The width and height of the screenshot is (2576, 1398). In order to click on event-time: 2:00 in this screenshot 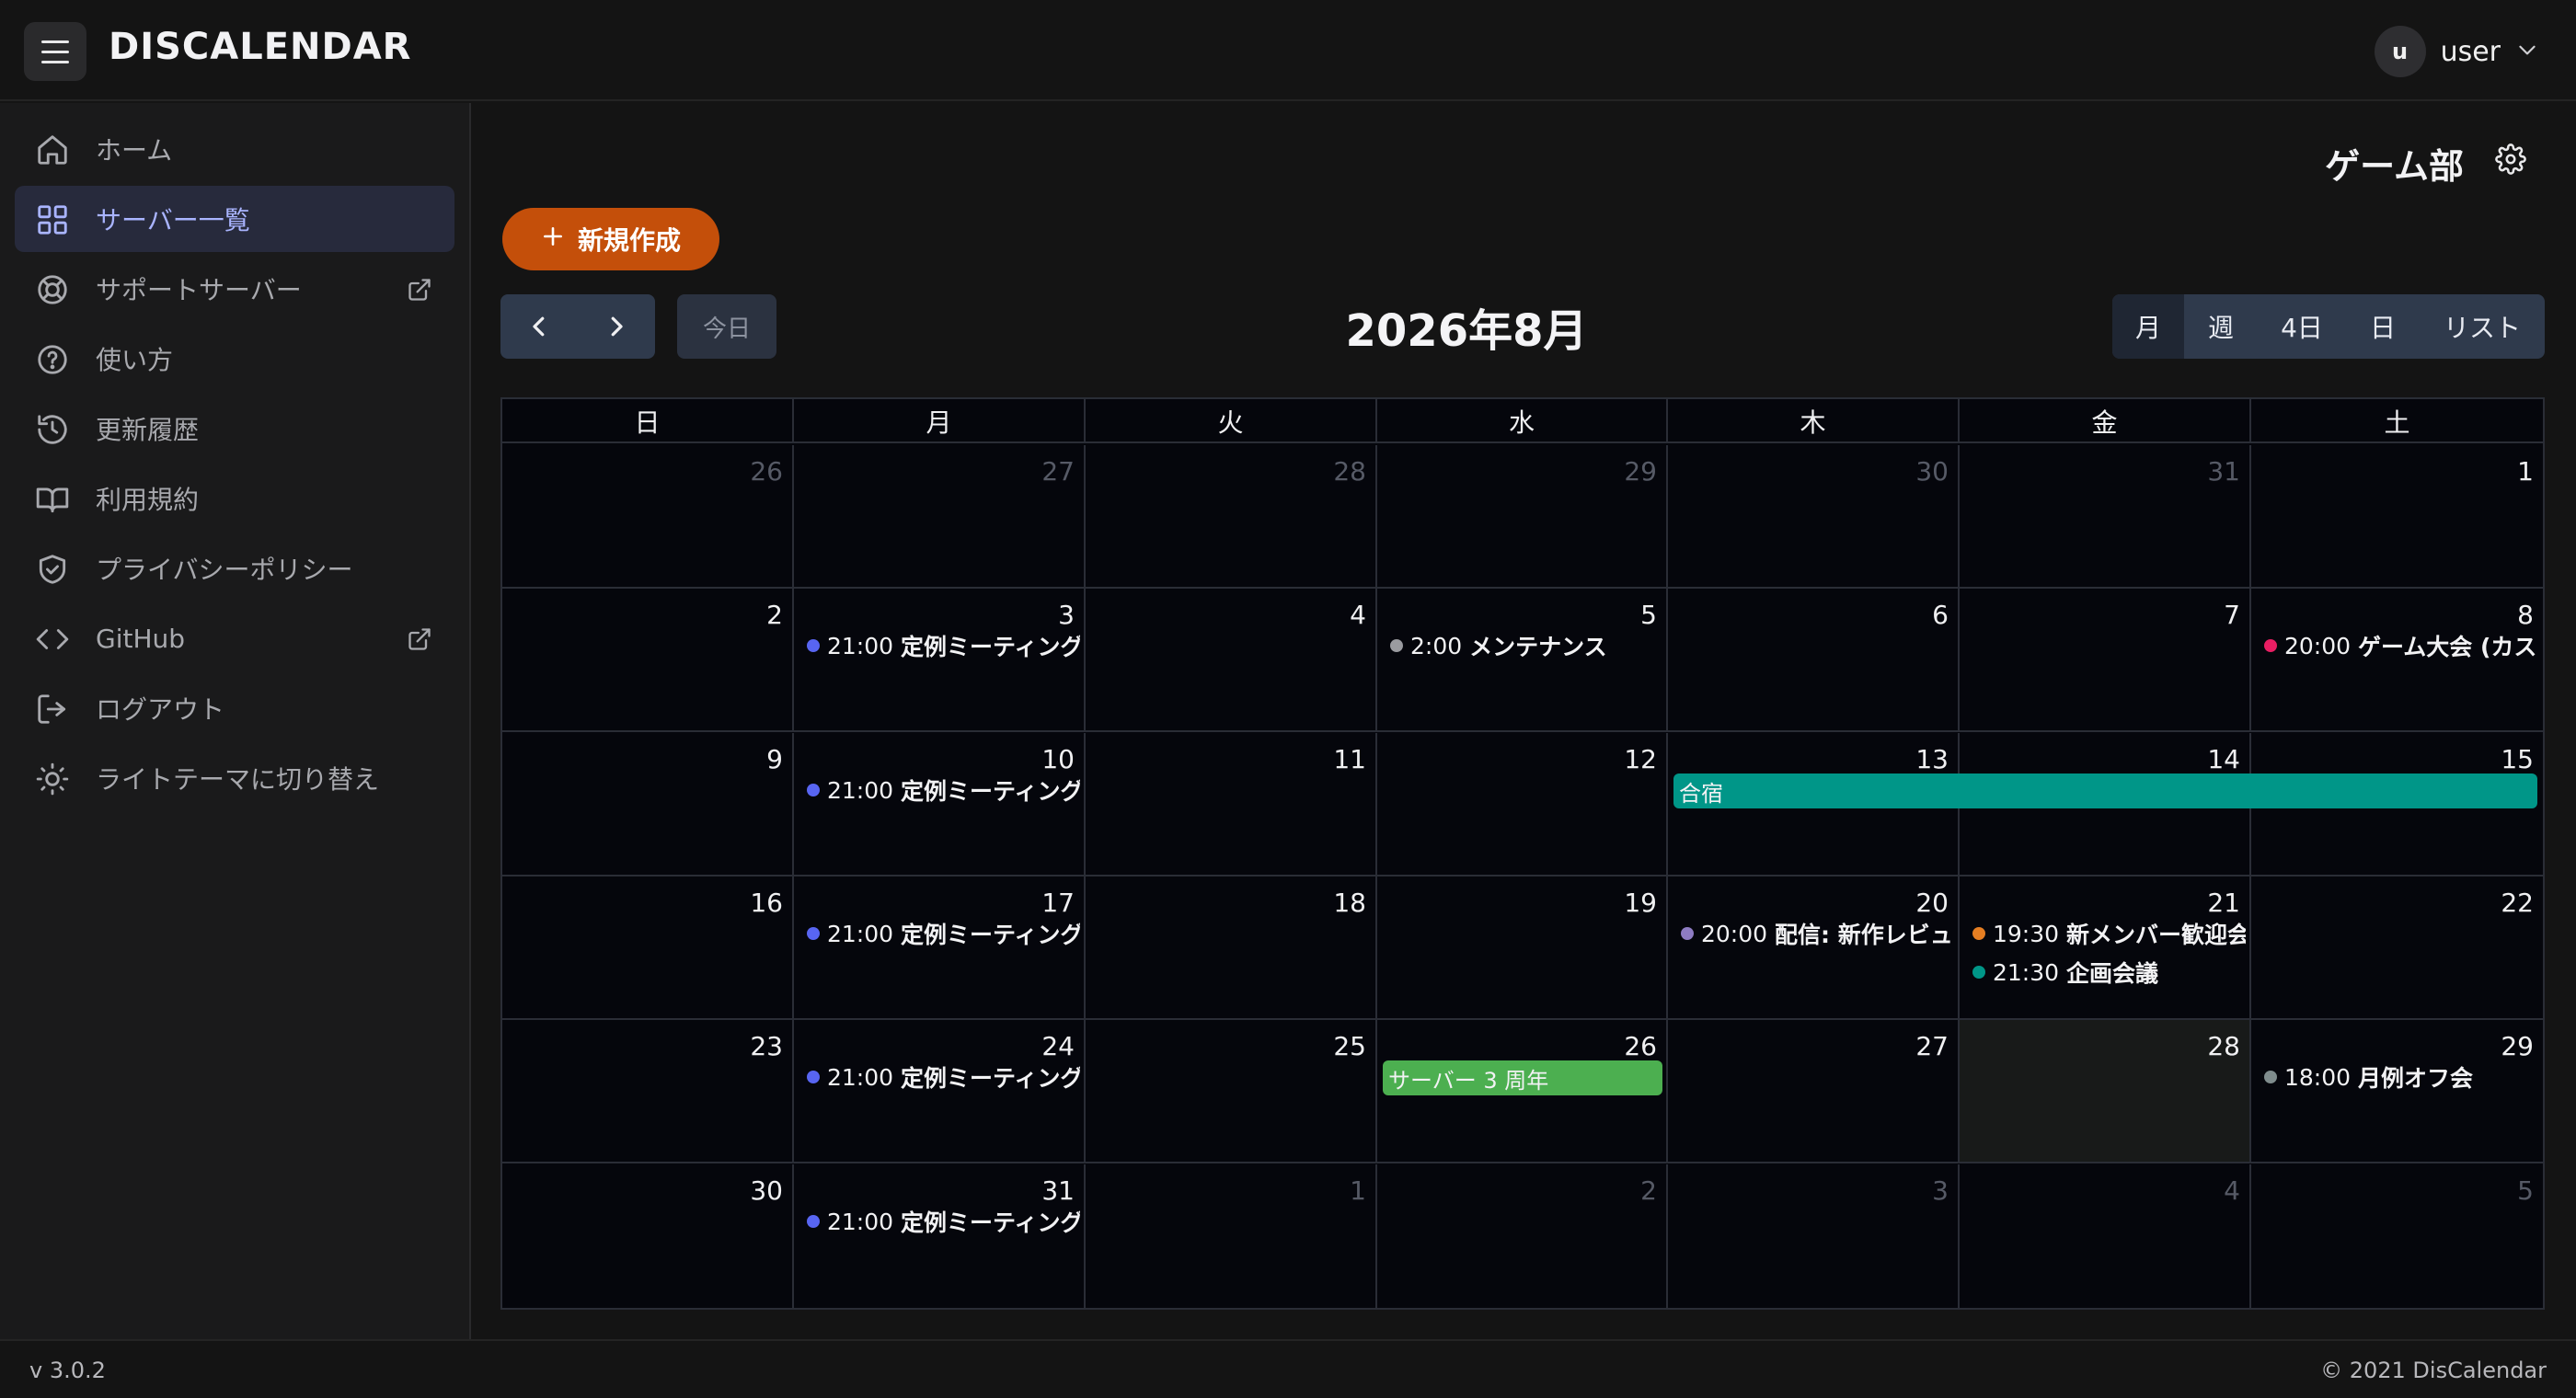, I will do `click(1436, 645)`.